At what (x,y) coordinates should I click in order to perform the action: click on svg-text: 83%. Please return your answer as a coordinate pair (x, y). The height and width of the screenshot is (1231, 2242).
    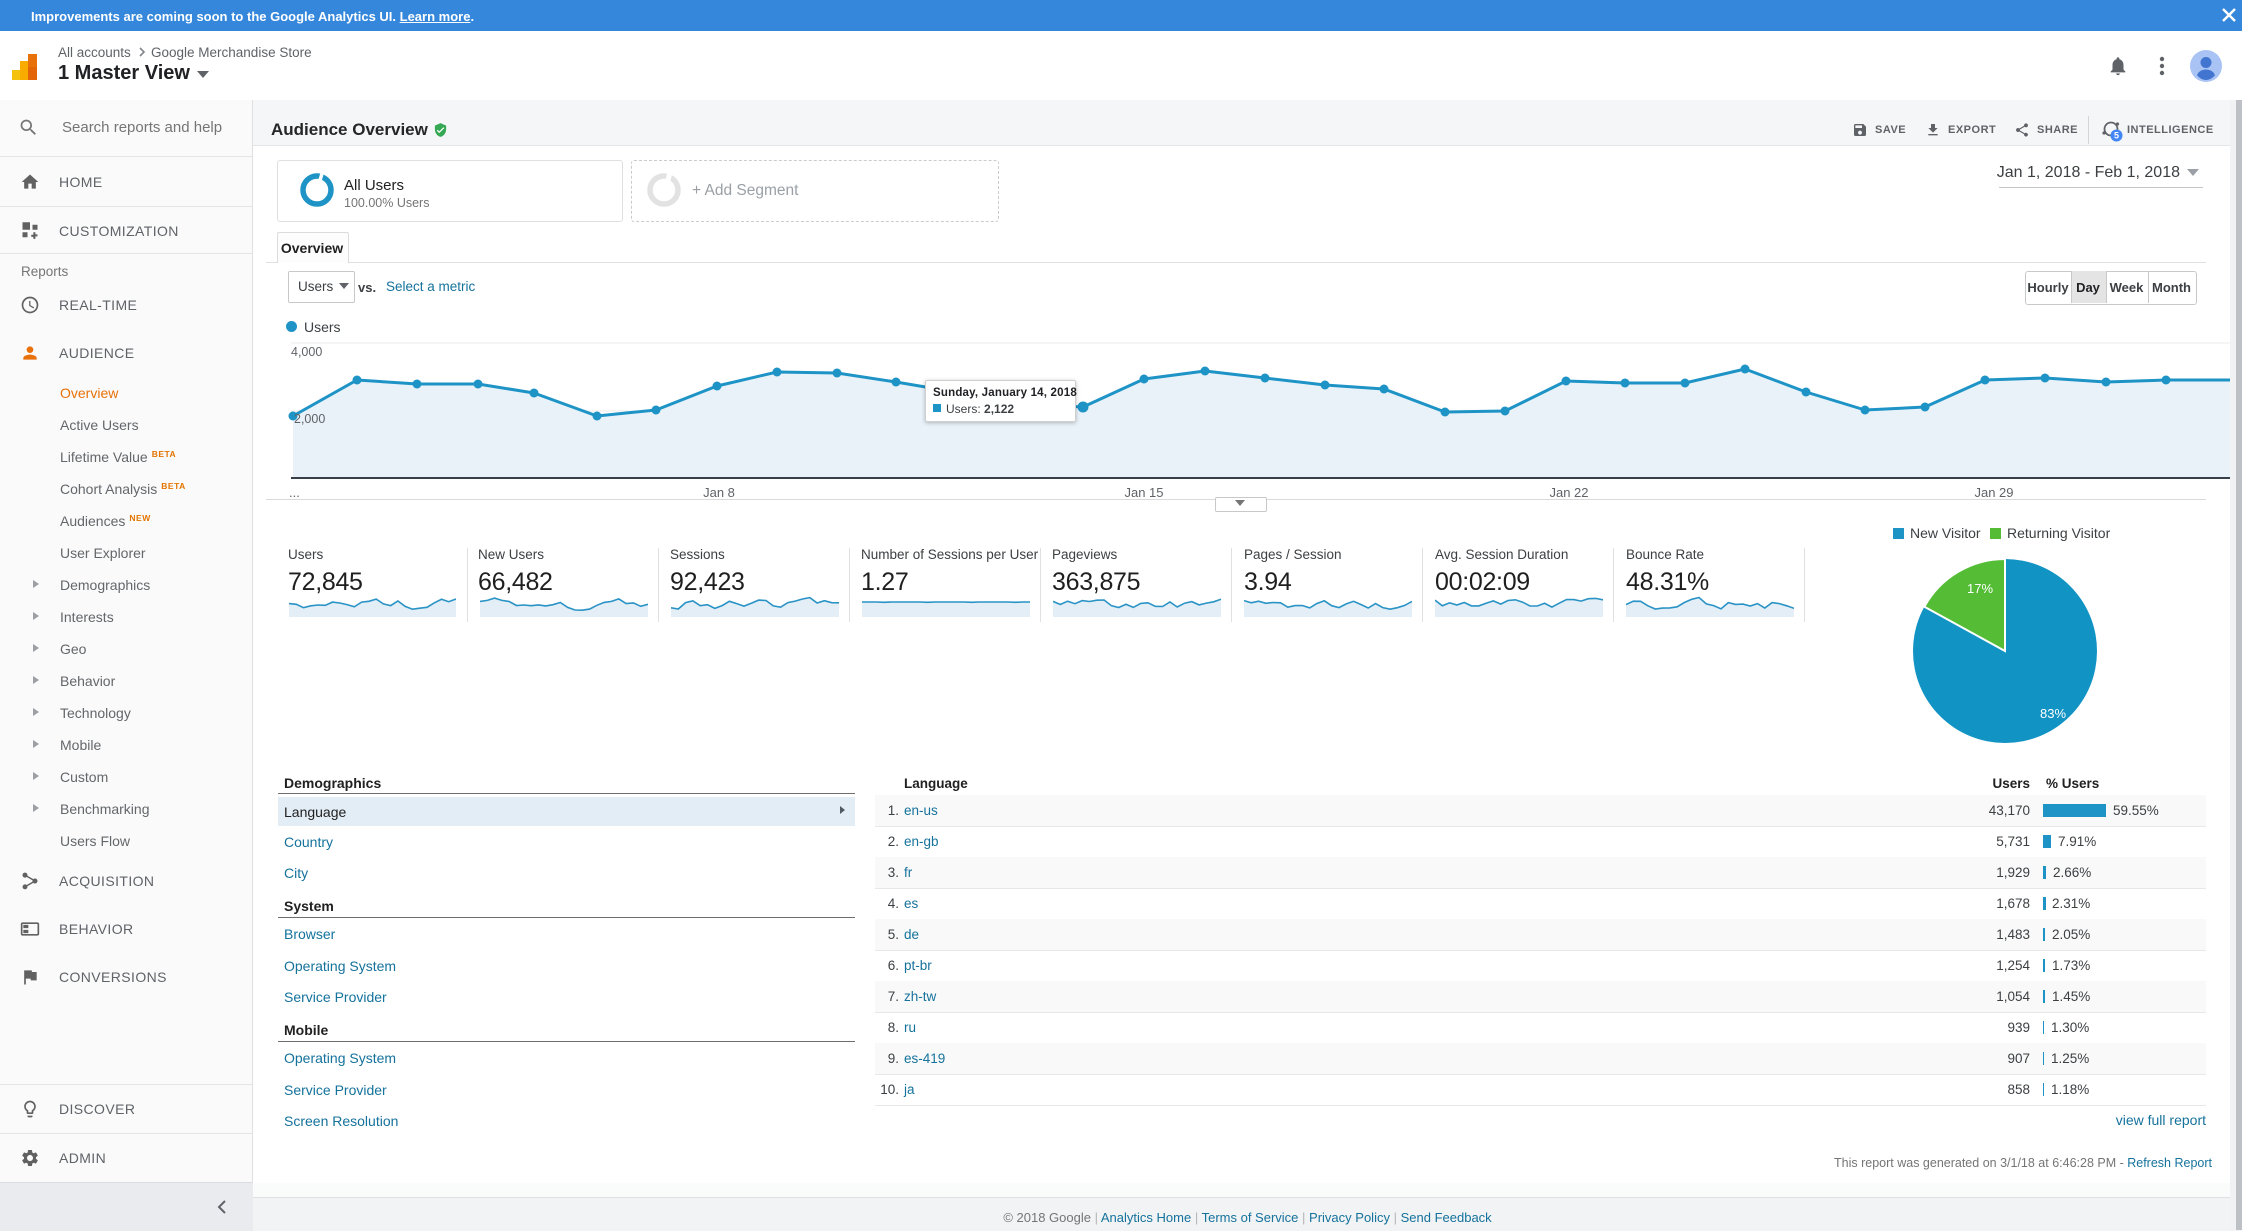
    Looking at the image, I should click on (2053, 713).